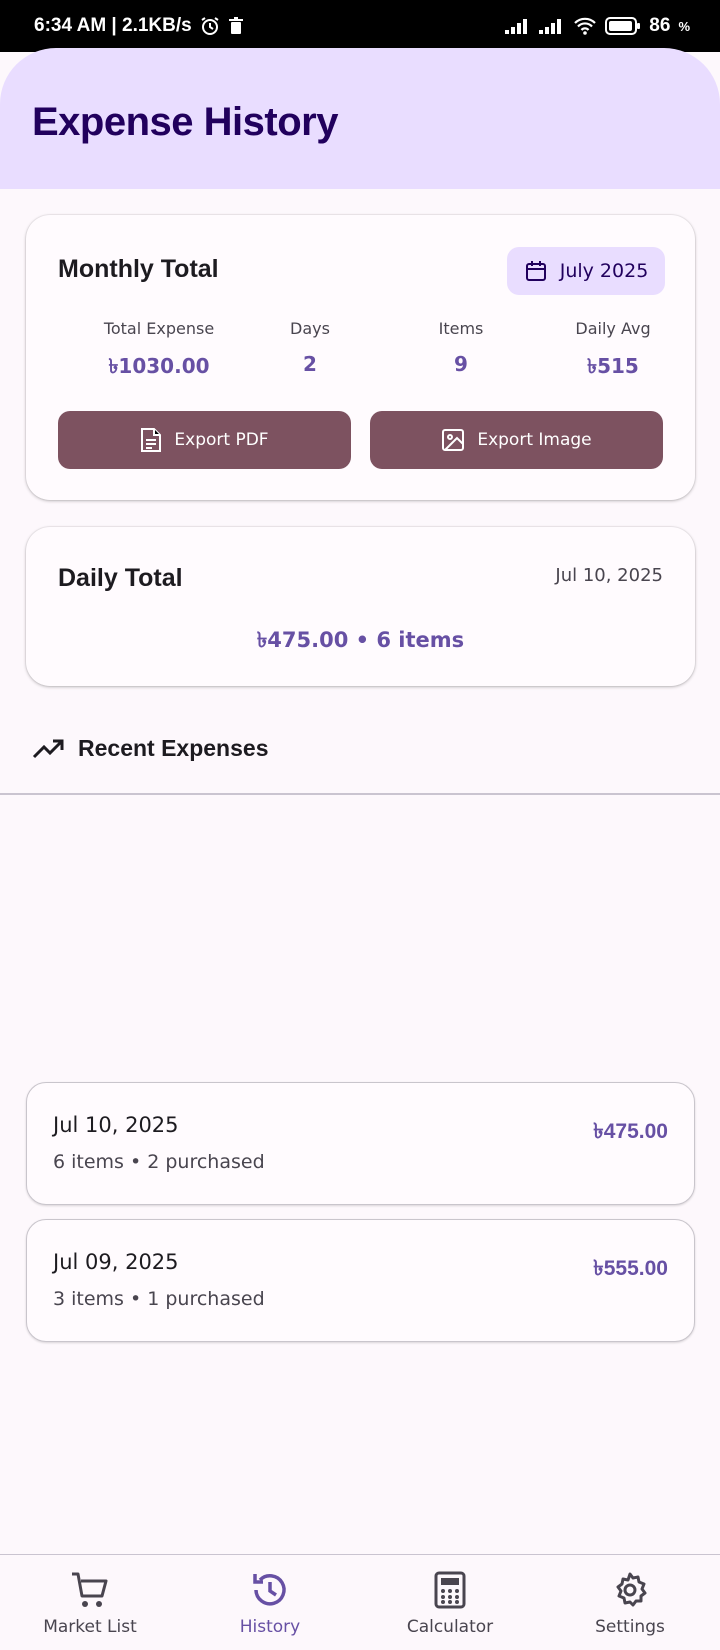 The width and height of the screenshot is (720, 1650). What do you see at coordinates (210, 26) in the screenshot?
I see `alarm-icon` at bounding box center [210, 26].